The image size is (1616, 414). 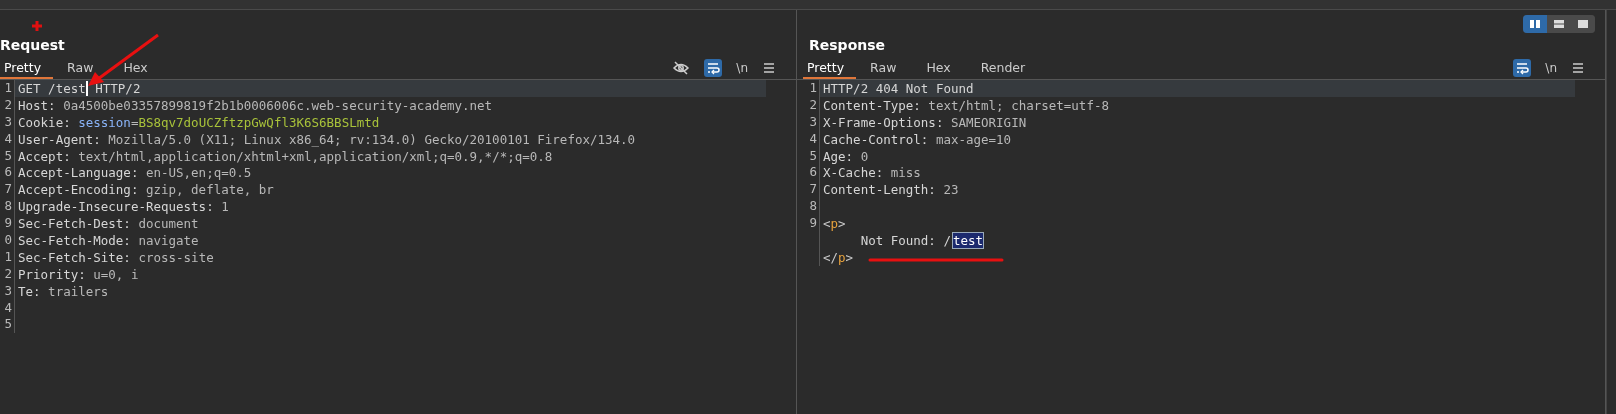 I want to click on header-name: Age:, so click(x=839, y=156).